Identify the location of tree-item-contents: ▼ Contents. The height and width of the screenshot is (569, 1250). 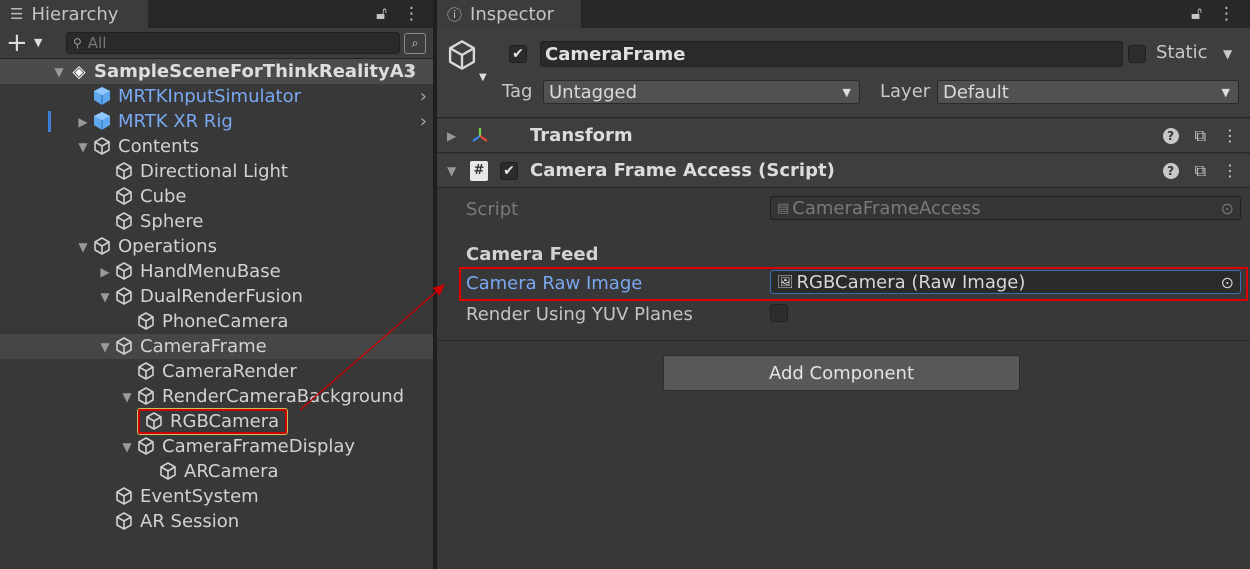
(216, 146).